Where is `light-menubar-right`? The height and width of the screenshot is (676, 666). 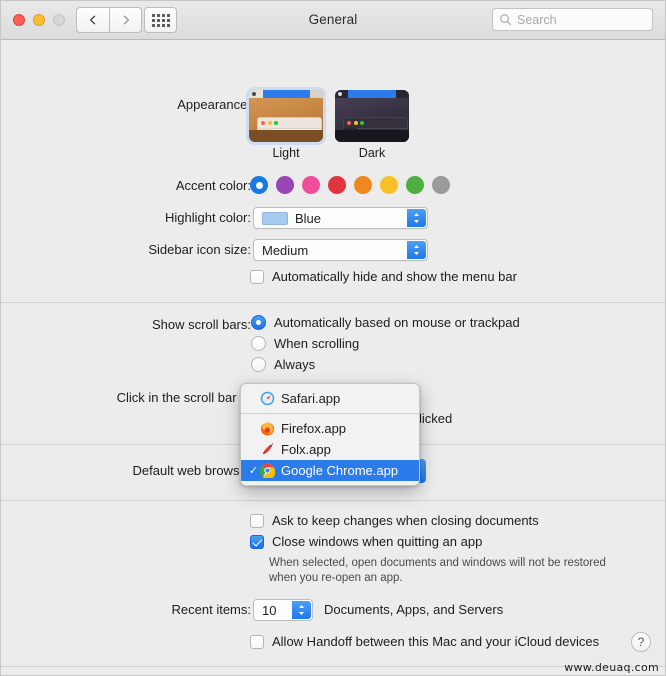 light-menubar-right is located at coordinates (316, 94).